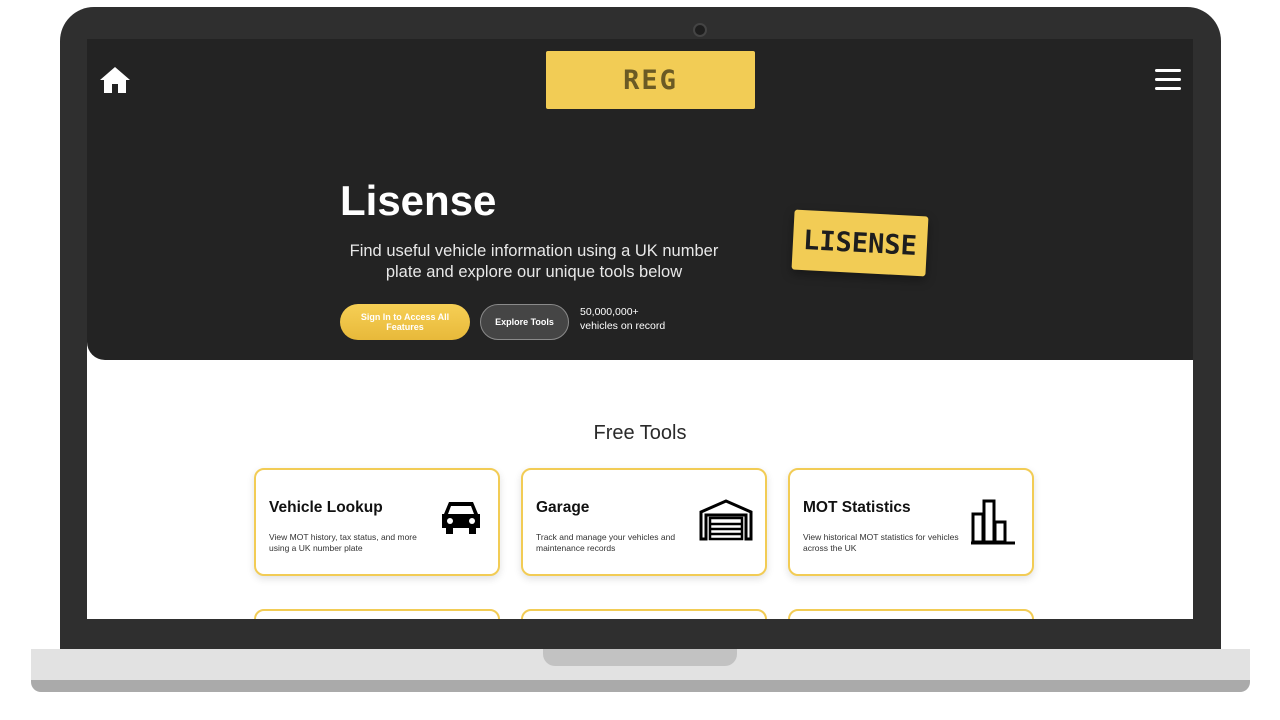 The width and height of the screenshot is (1280, 720). Describe the element at coordinates (405, 322) in the screenshot. I see `sign-in-button: Sign In to Access All Features` at that location.